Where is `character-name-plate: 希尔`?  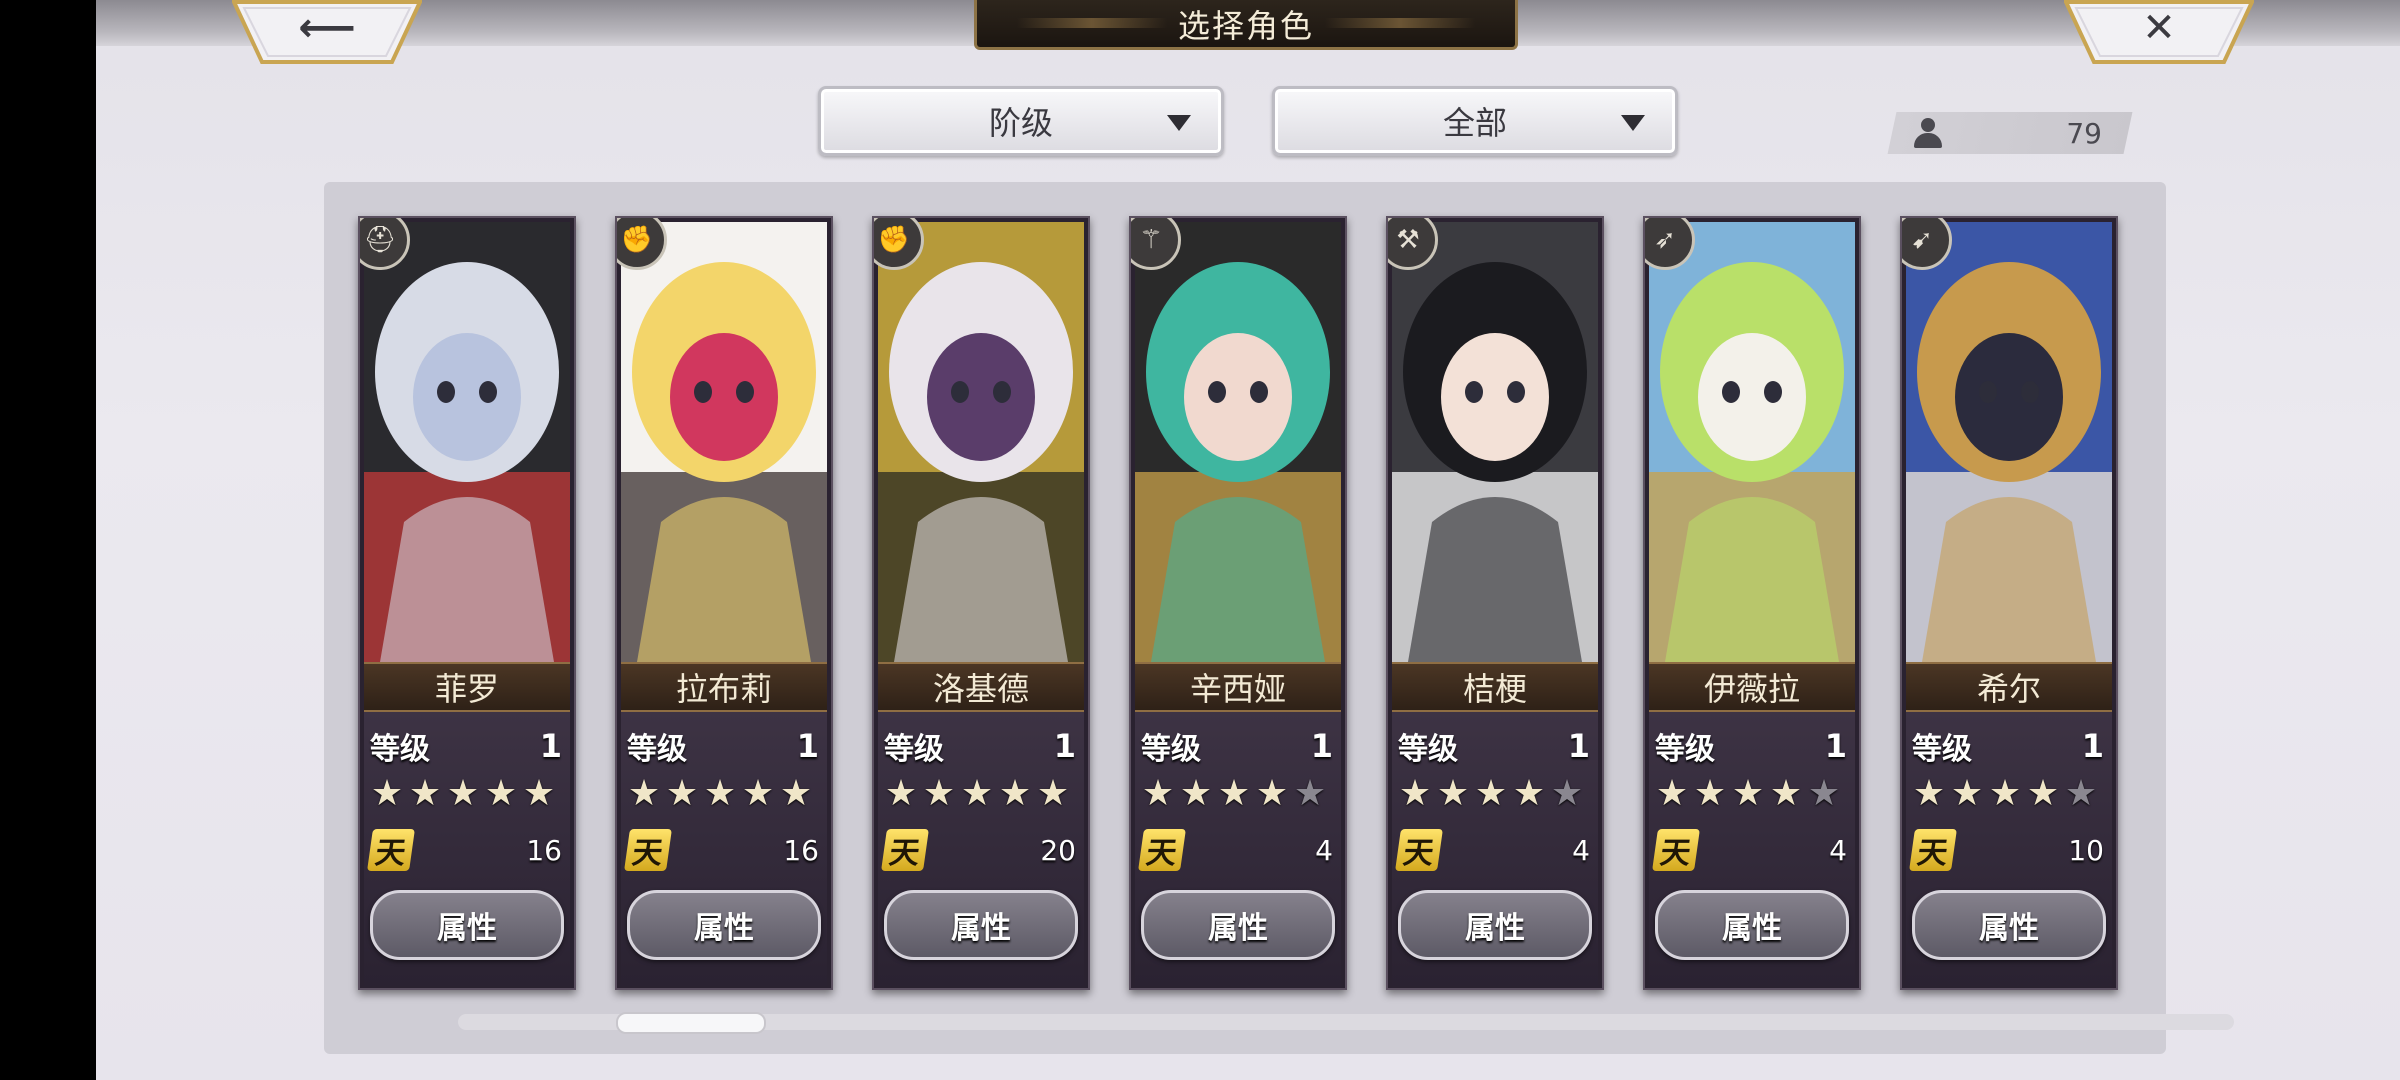 character-name-plate: 希尔 is located at coordinates (2009, 687).